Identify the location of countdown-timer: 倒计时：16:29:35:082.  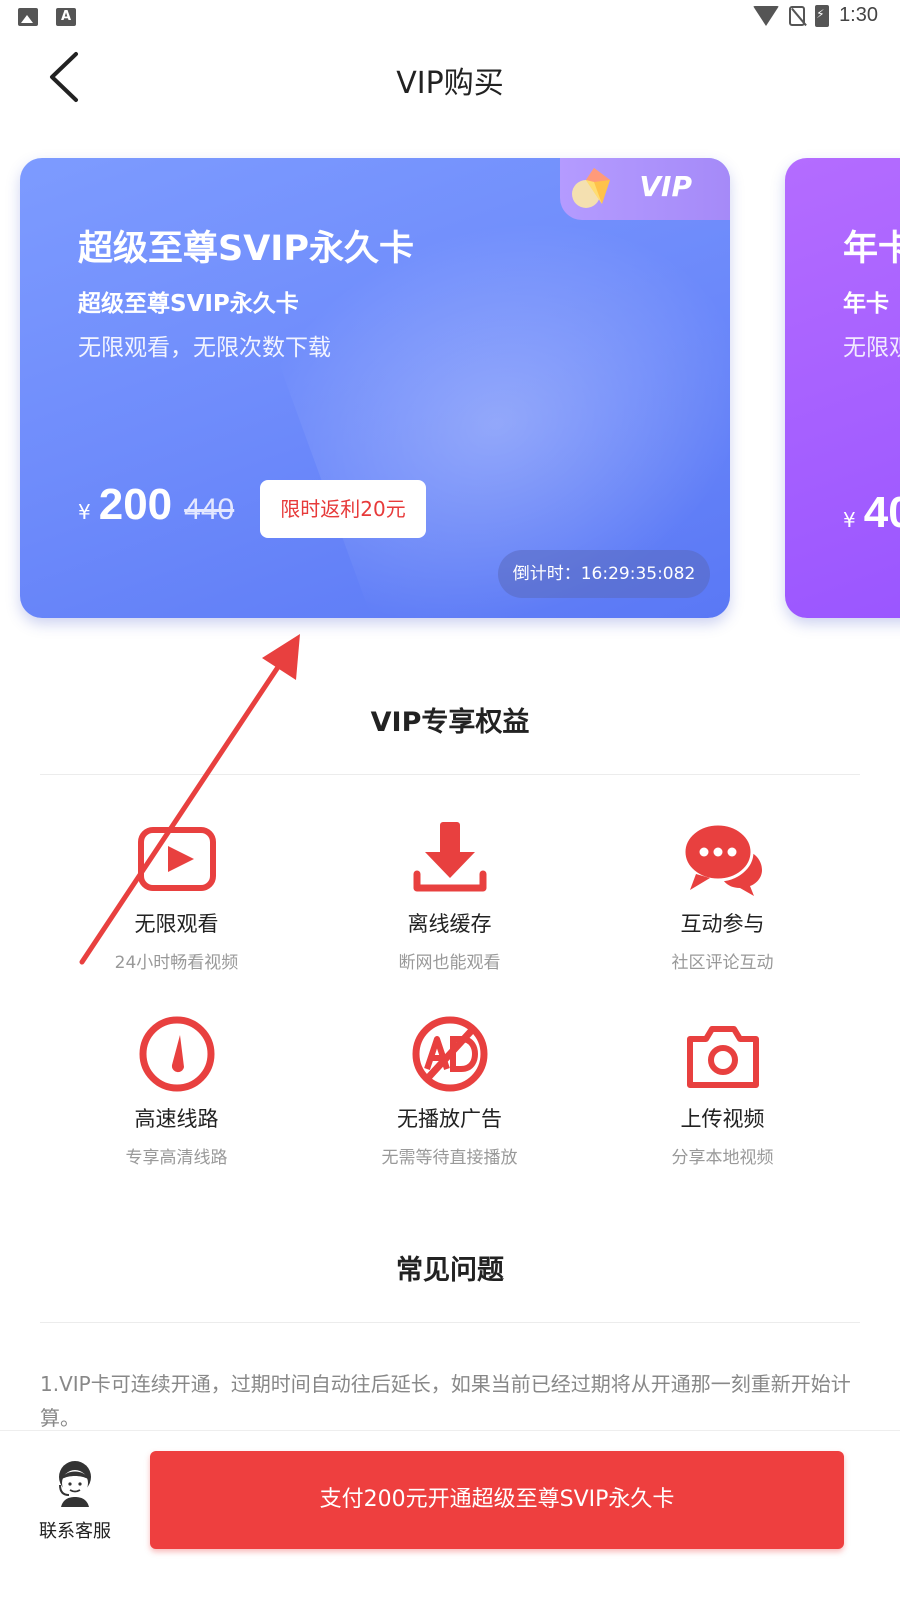
(604, 574).